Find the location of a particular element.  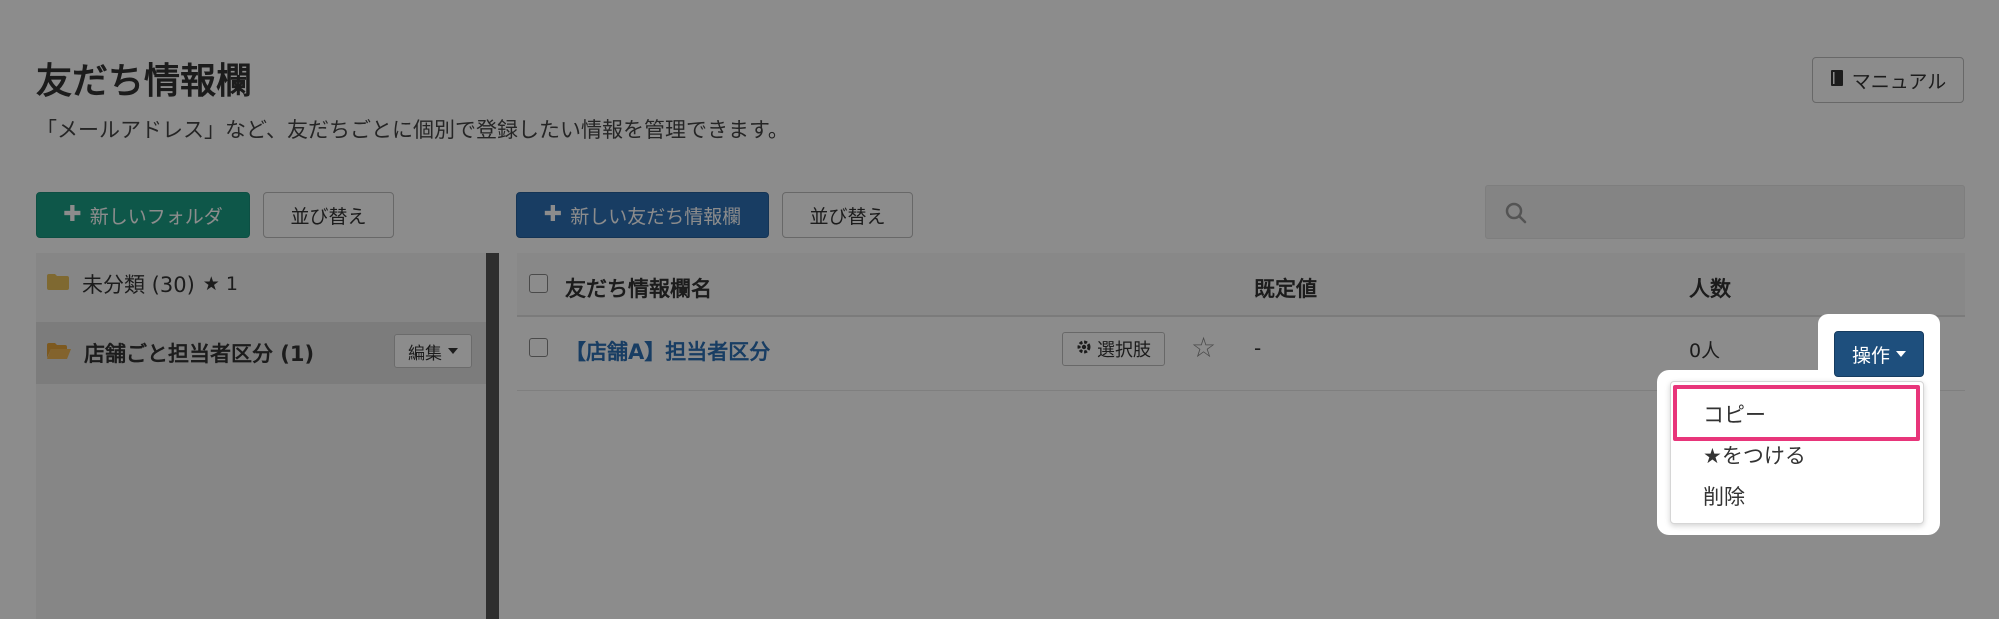

action-button: 操作 is located at coordinates (1879, 354).